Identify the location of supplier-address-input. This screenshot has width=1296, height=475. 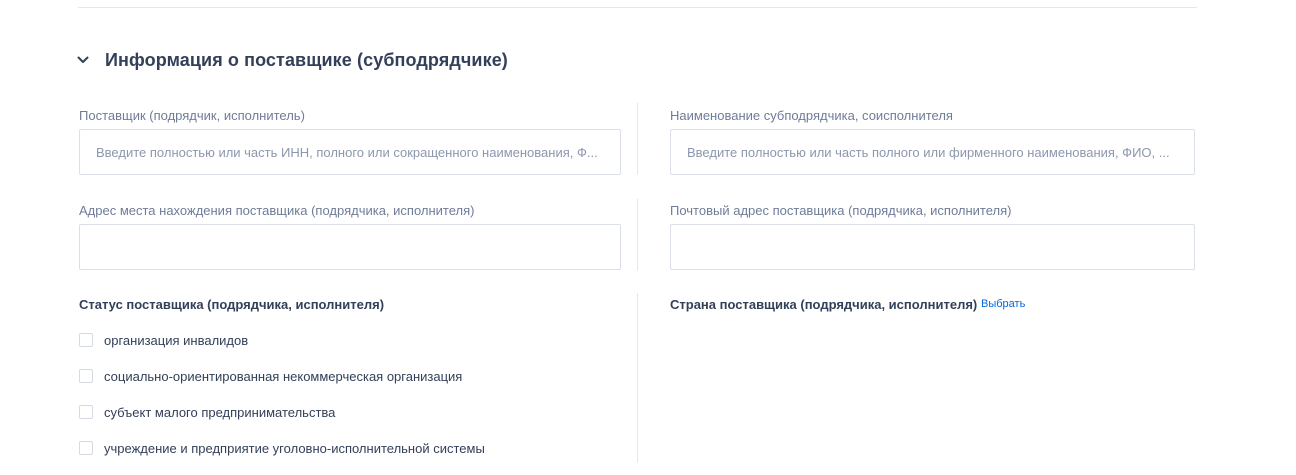
(350, 247).